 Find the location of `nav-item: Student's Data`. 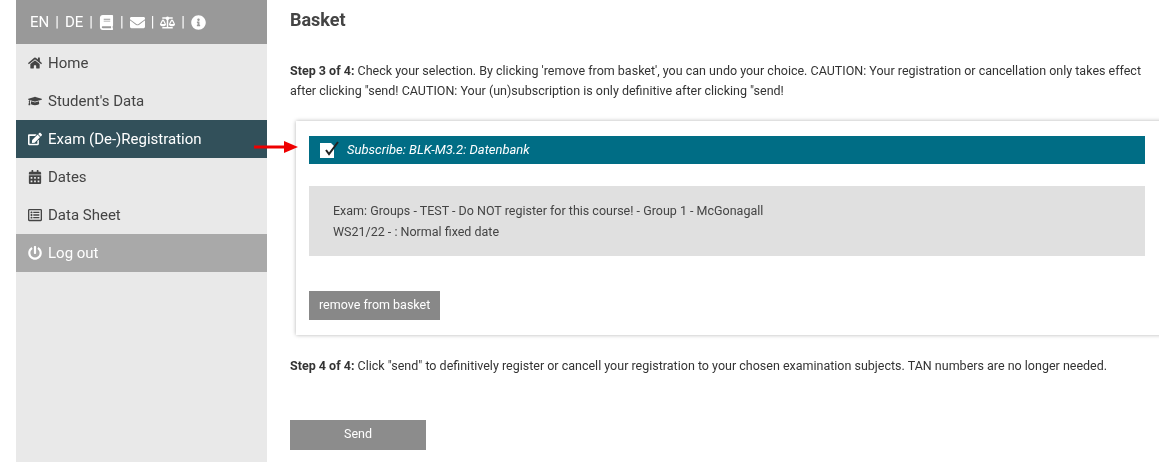

nav-item: Student's Data is located at coordinates (141, 101).